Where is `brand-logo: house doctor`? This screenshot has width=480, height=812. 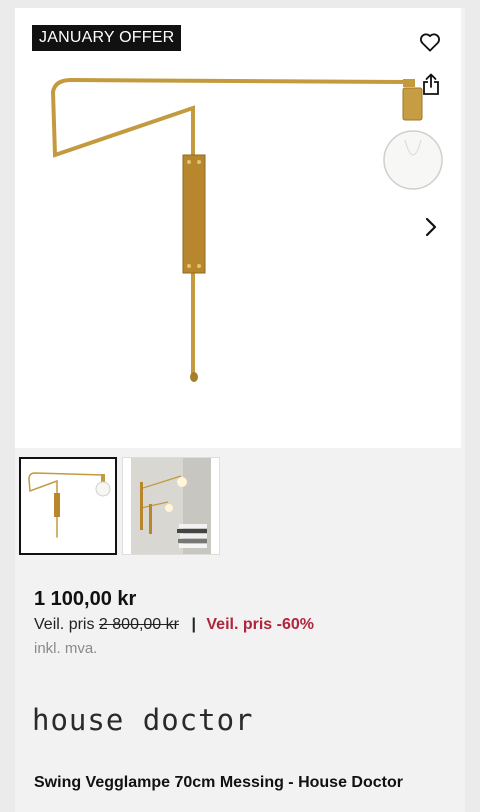
brand-logo: house doctor is located at coordinates (143, 720).